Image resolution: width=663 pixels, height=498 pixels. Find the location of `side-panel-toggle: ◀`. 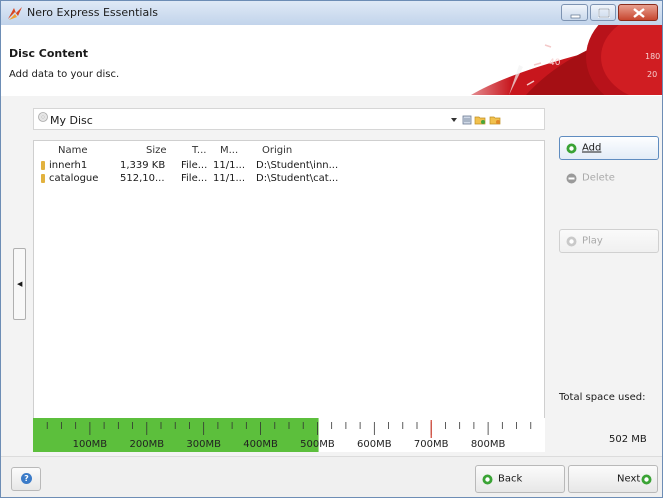

side-panel-toggle: ◀ is located at coordinates (19, 284).